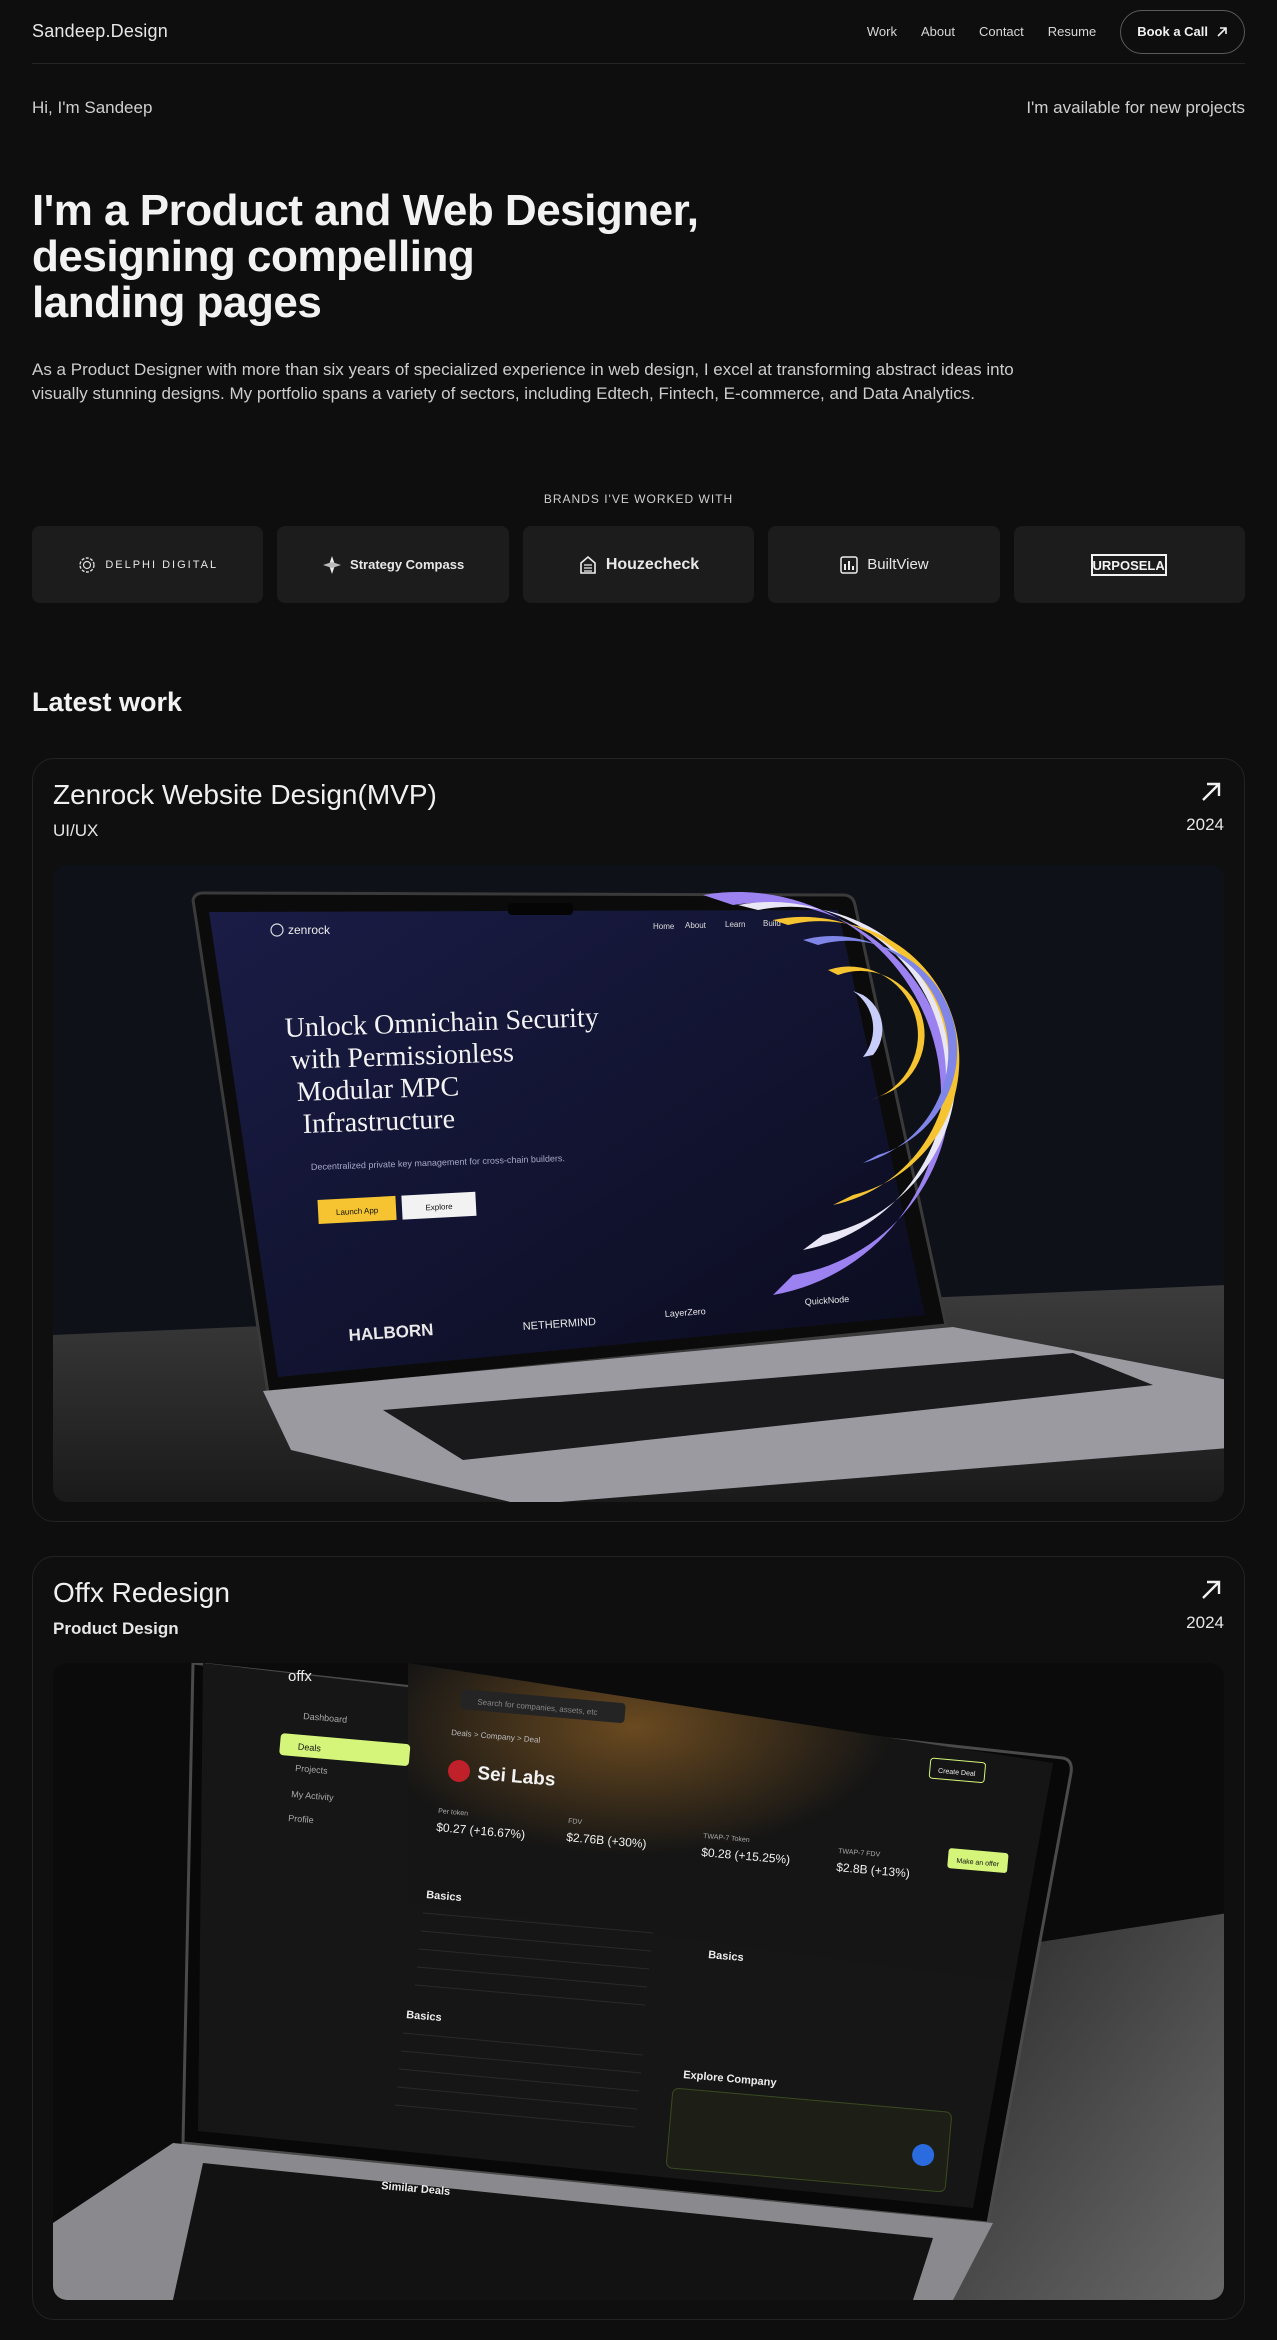  Describe the element at coordinates (1135, 107) in the screenshot. I see `availability-status: I'm available for new projects` at that location.